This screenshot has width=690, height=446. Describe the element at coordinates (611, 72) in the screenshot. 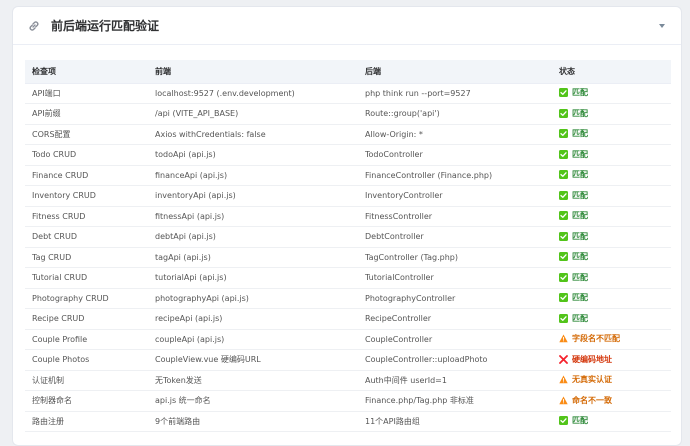

I see `column-header-status: 状态` at that location.